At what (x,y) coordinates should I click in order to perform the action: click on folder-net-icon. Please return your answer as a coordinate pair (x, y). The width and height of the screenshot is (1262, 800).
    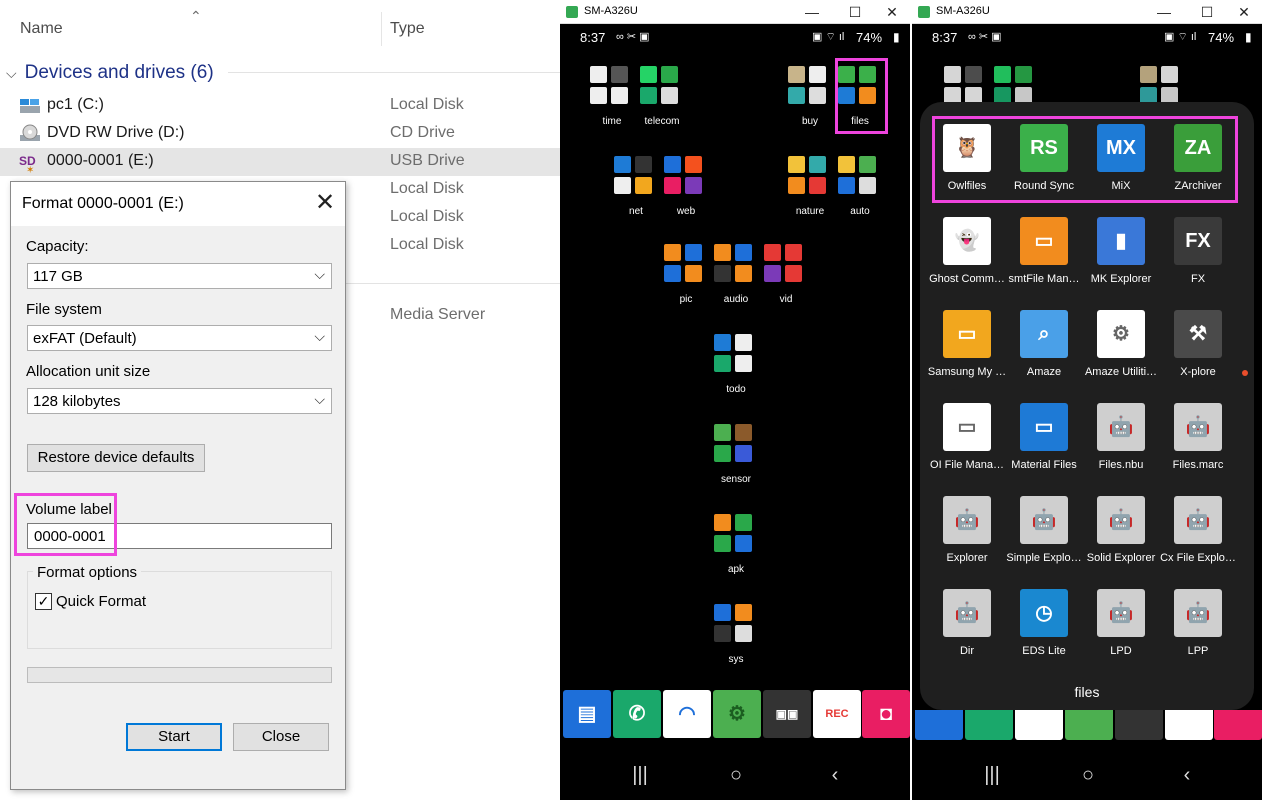
    Looking at the image, I should click on (636, 178).